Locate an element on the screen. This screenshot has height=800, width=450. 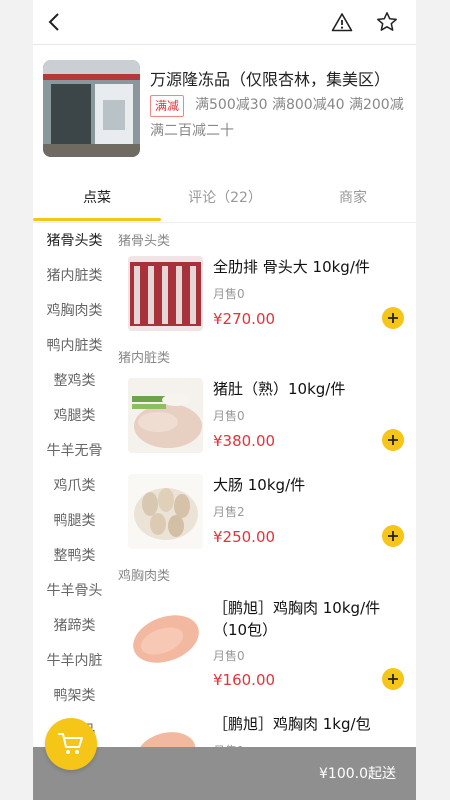
product-name: ［鹏旭］鸡胸肉 10kg/件（10包） is located at coordinates (297, 619).